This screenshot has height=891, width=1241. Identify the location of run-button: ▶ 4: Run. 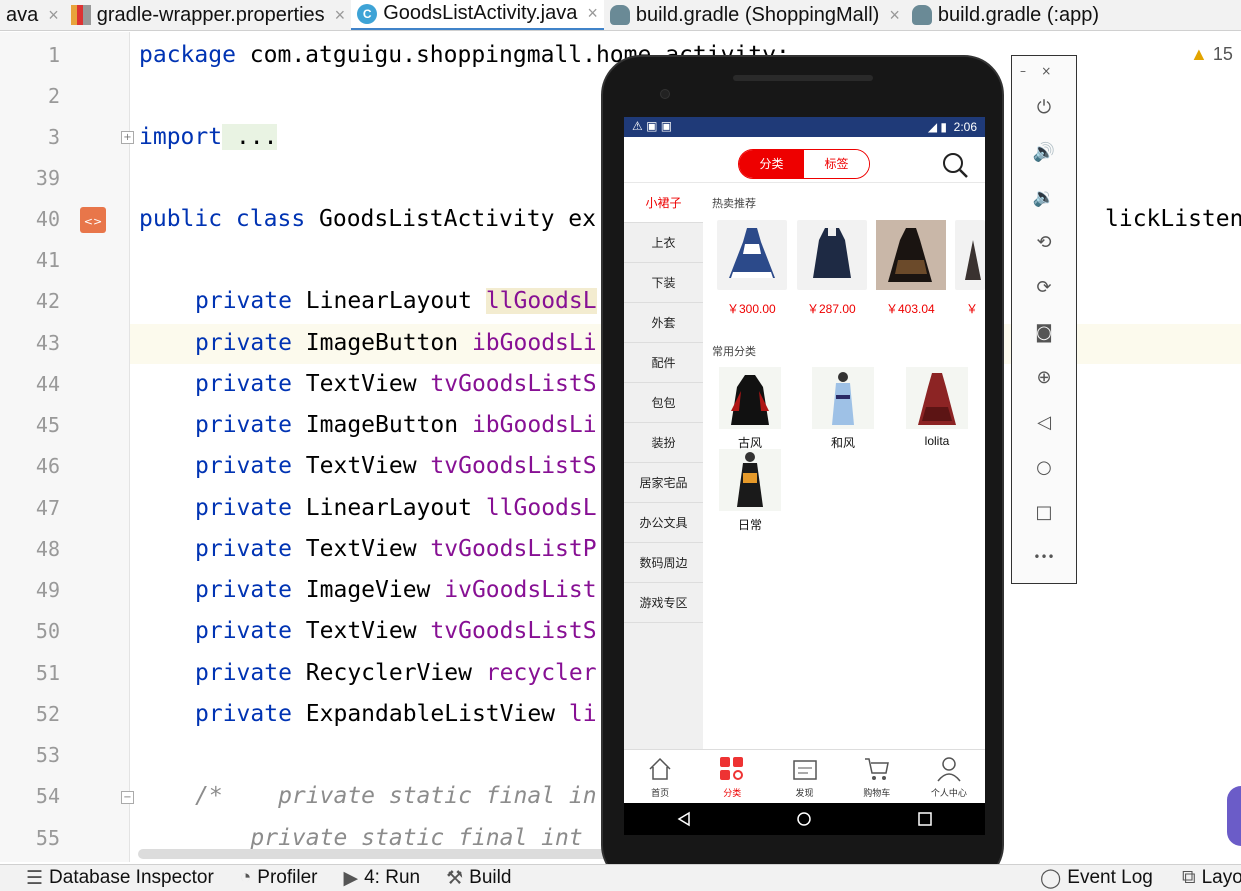
(381, 878).